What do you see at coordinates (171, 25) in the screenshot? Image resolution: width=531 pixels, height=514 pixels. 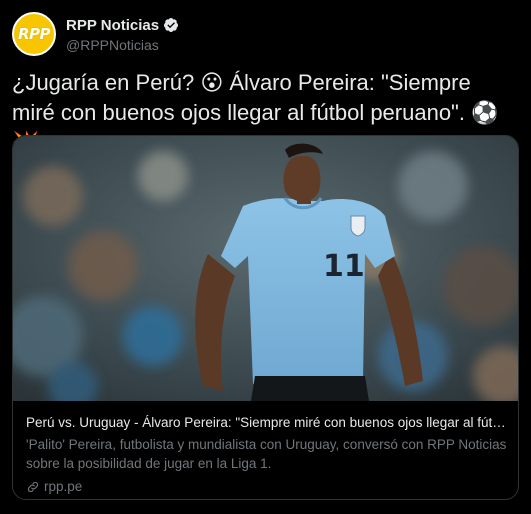 I see `verified-badge-icon` at bounding box center [171, 25].